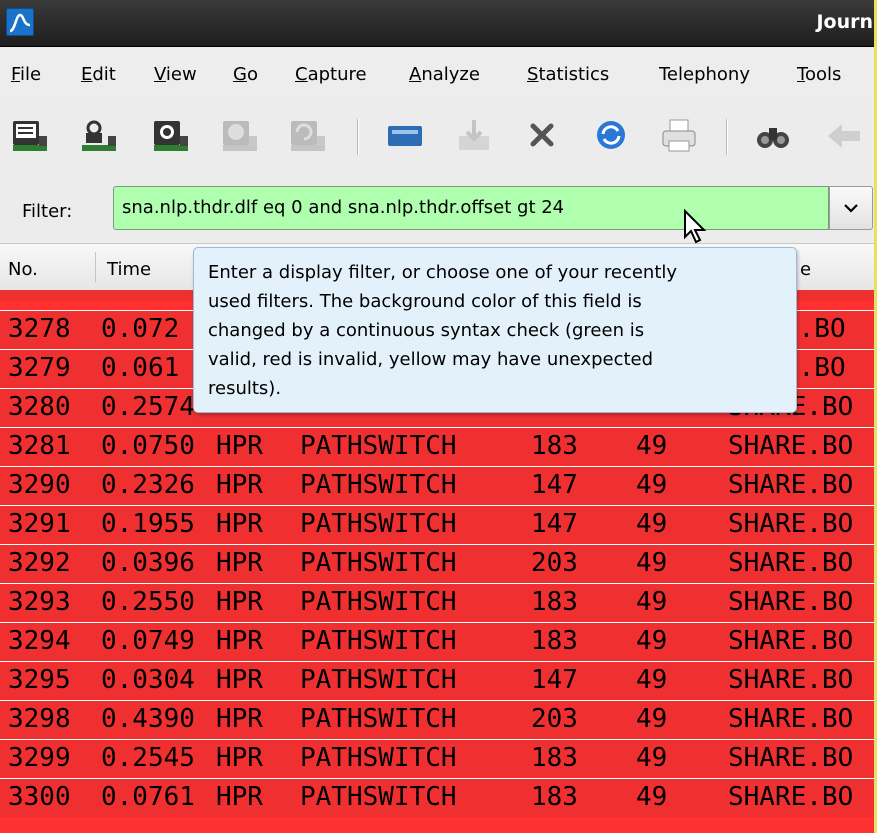  I want to click on go-back-button, so click(843, 136).